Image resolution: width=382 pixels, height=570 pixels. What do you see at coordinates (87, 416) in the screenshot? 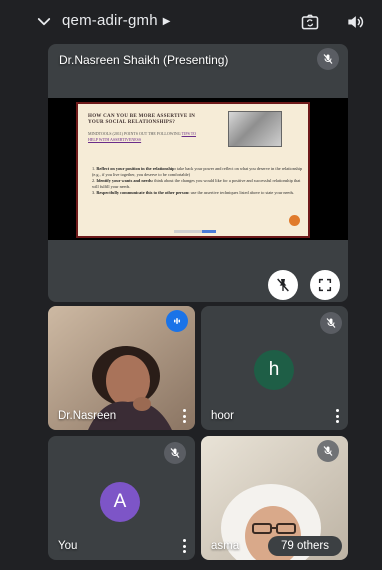
I see `participant-name: Dr.Nasreen` at bounding box center [87, 416].